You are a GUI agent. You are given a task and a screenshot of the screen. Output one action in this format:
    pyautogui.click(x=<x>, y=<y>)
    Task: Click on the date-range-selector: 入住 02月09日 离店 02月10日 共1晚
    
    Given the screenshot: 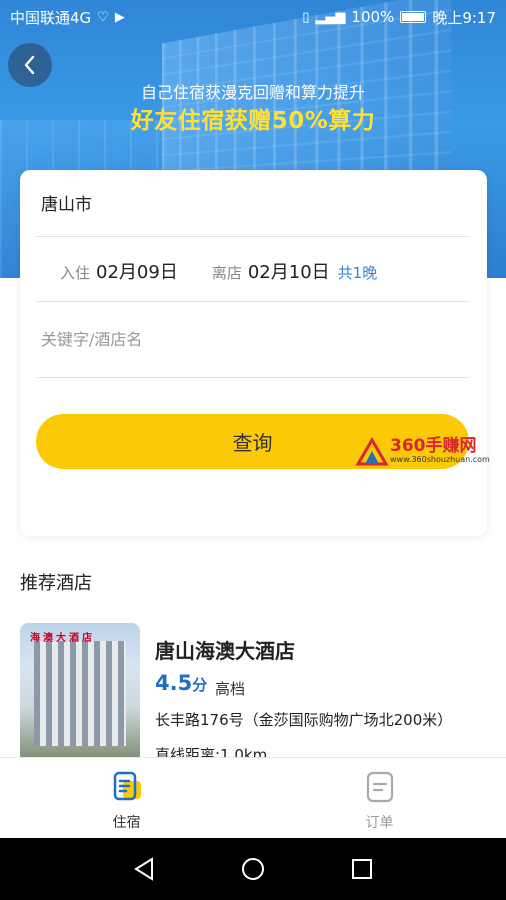 What is the action you would take?
    pyautogui.click(x=218, y=271)
    